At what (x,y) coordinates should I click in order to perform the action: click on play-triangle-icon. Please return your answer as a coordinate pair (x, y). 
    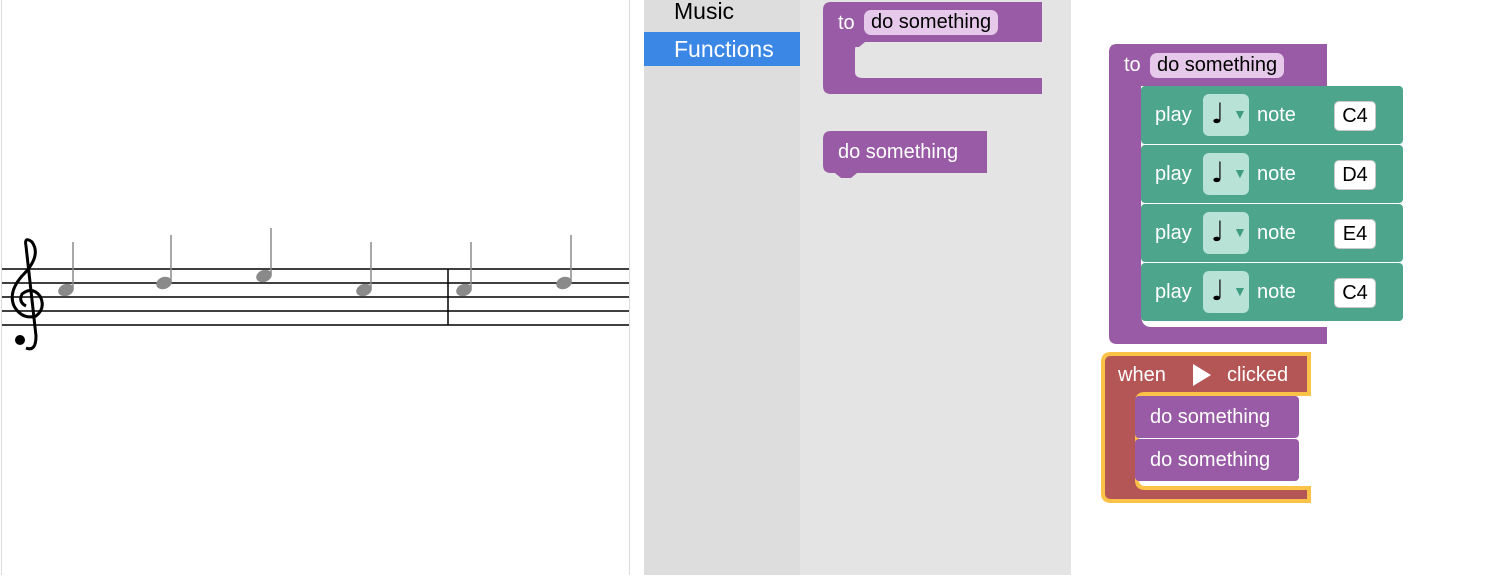
    Looking at the image, I should click on (1202, 375).